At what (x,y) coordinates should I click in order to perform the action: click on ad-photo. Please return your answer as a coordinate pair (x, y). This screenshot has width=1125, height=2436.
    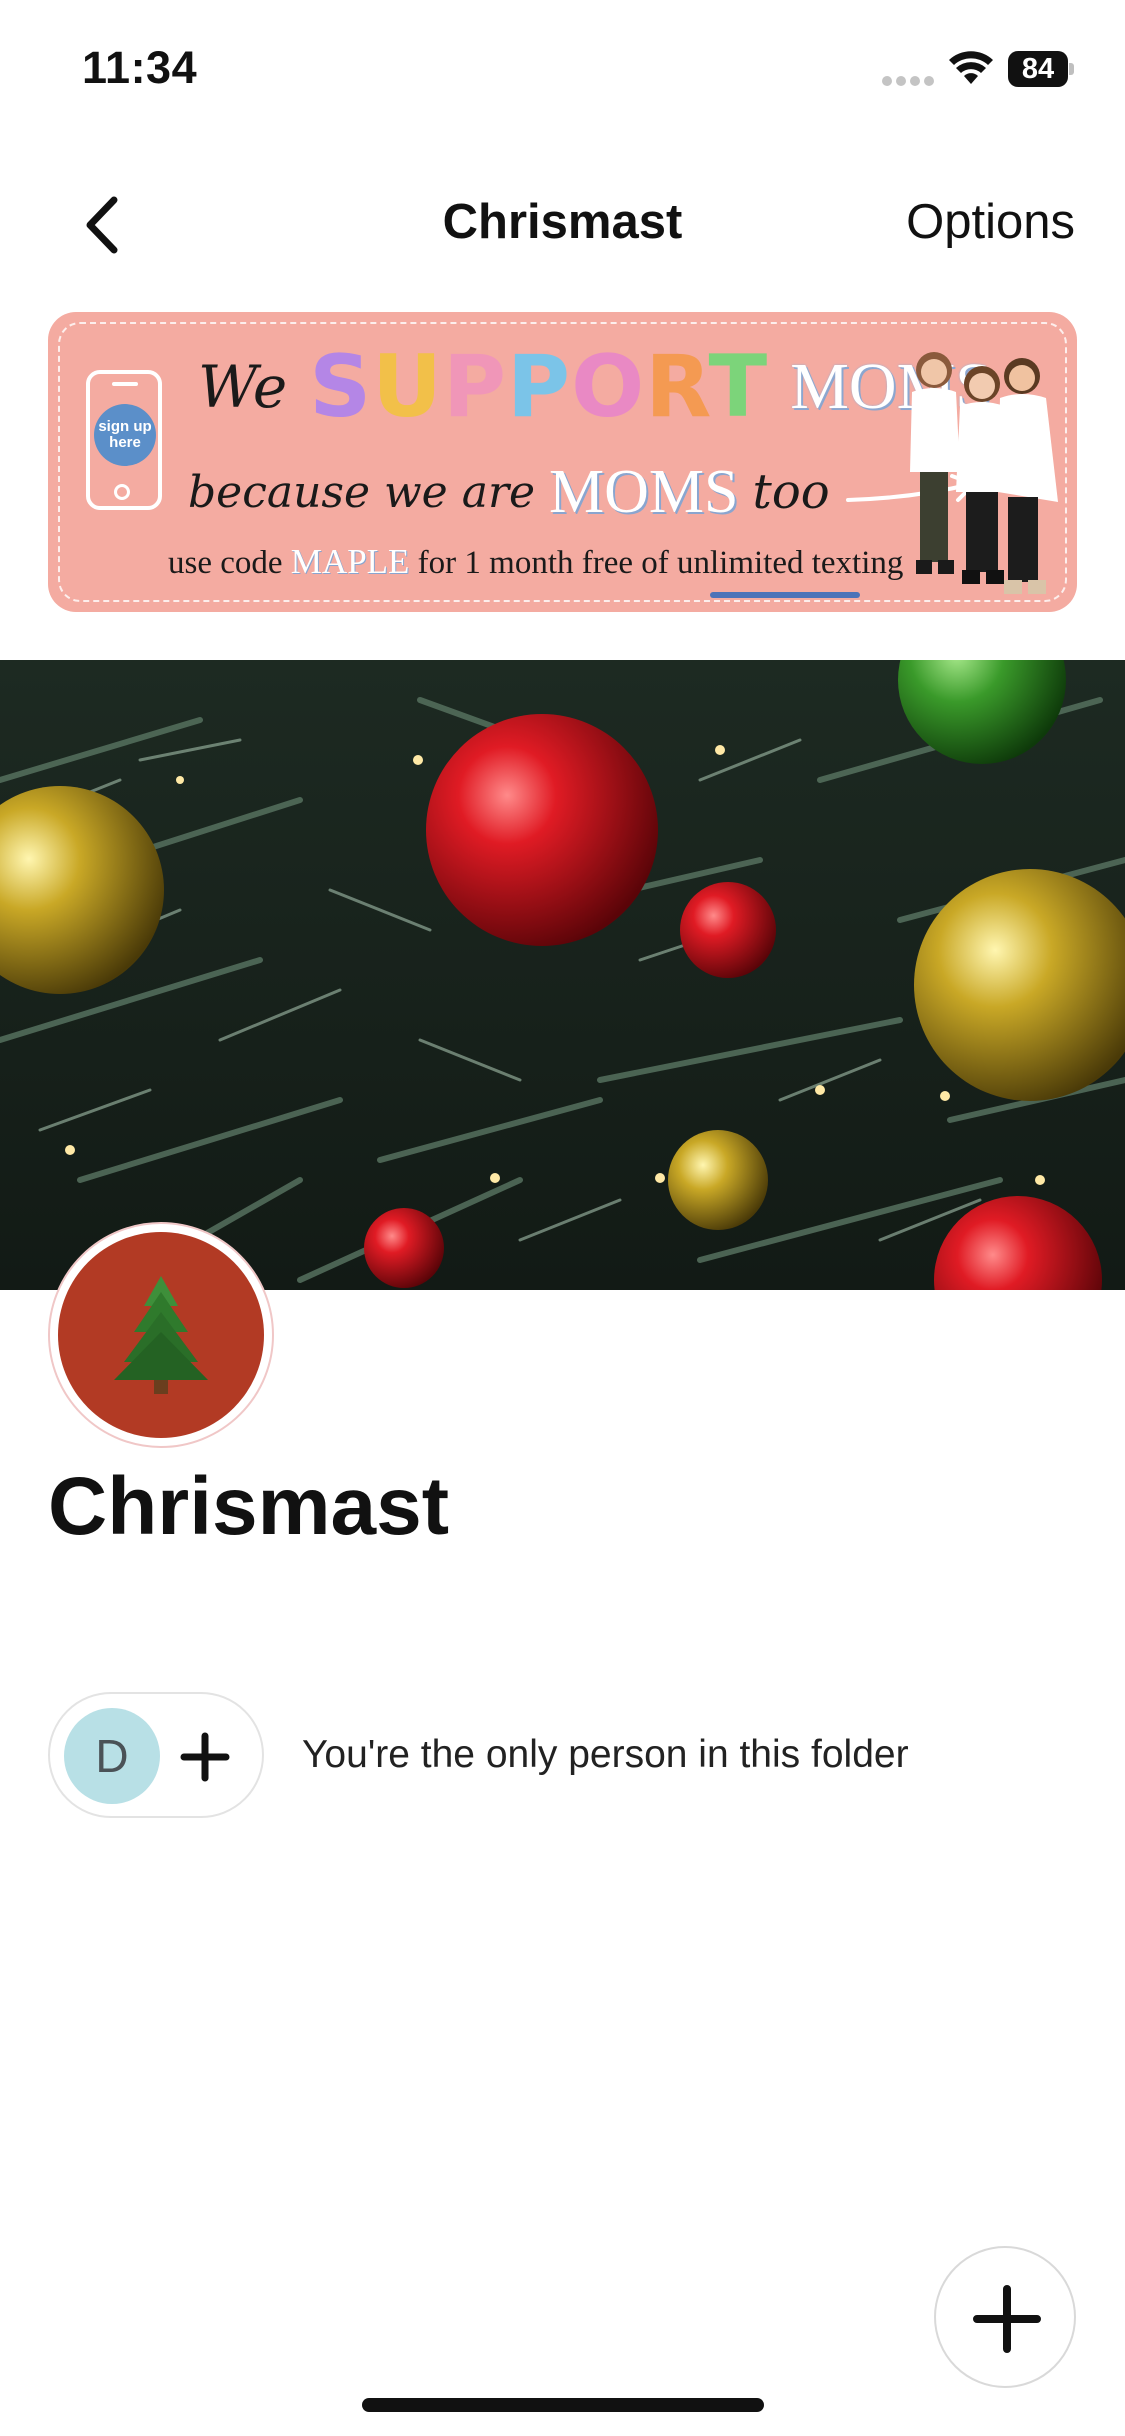
    Looking at the image, I should click on (984, 473).